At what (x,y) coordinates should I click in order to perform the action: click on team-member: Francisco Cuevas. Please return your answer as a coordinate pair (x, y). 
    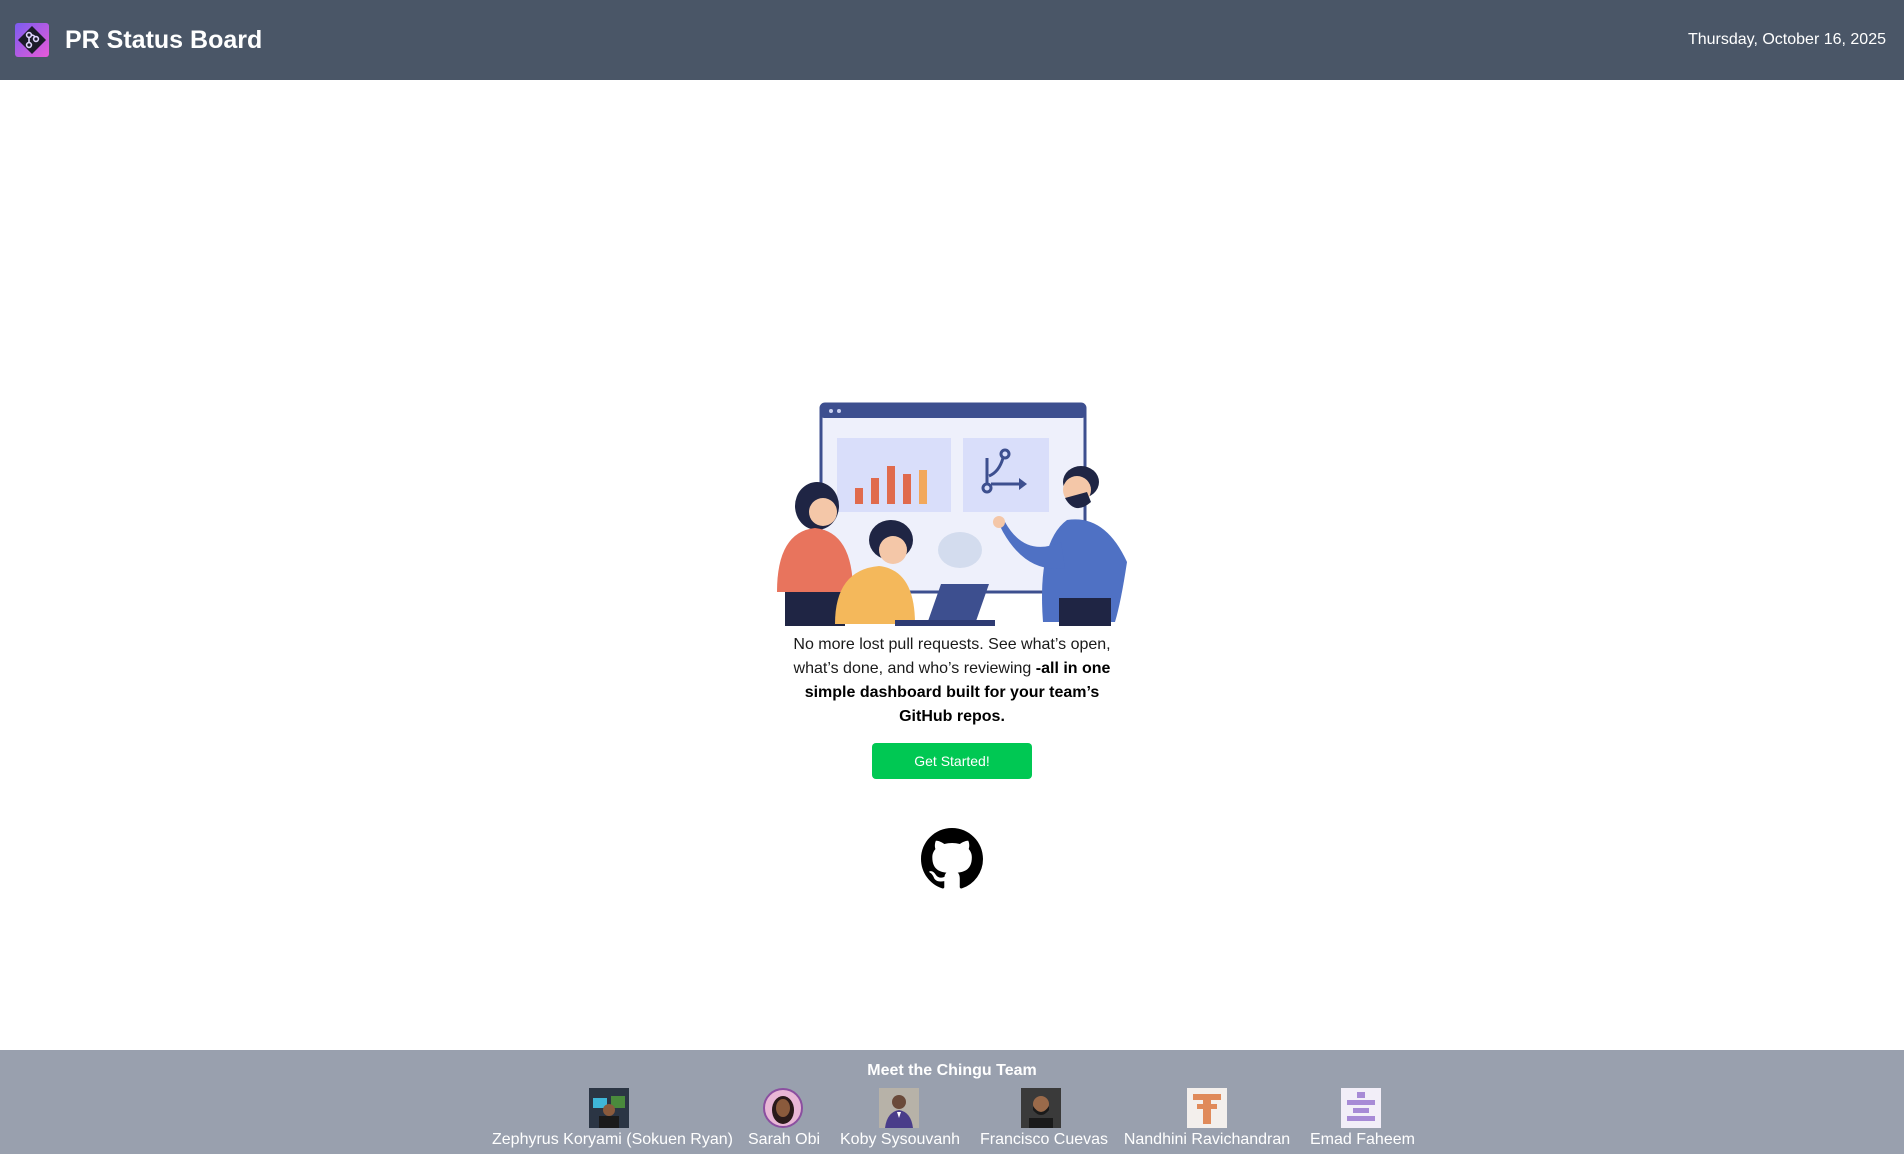
    Looking at the image, I should click on (1044, 1119).